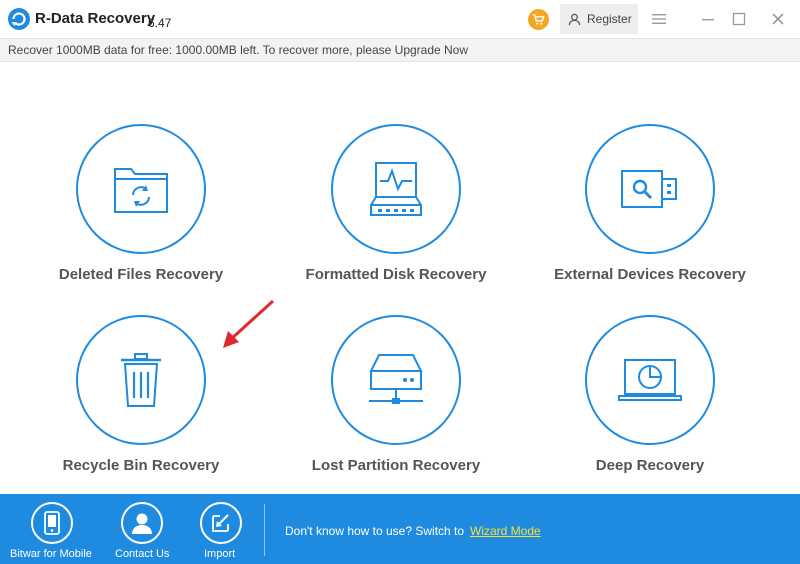 Image resolution: width=800 pixels, height=564 pixels. Describe the element at coordinates (142, 554) in the screenshot. I see `bottom-label: Contact Us` at that location.